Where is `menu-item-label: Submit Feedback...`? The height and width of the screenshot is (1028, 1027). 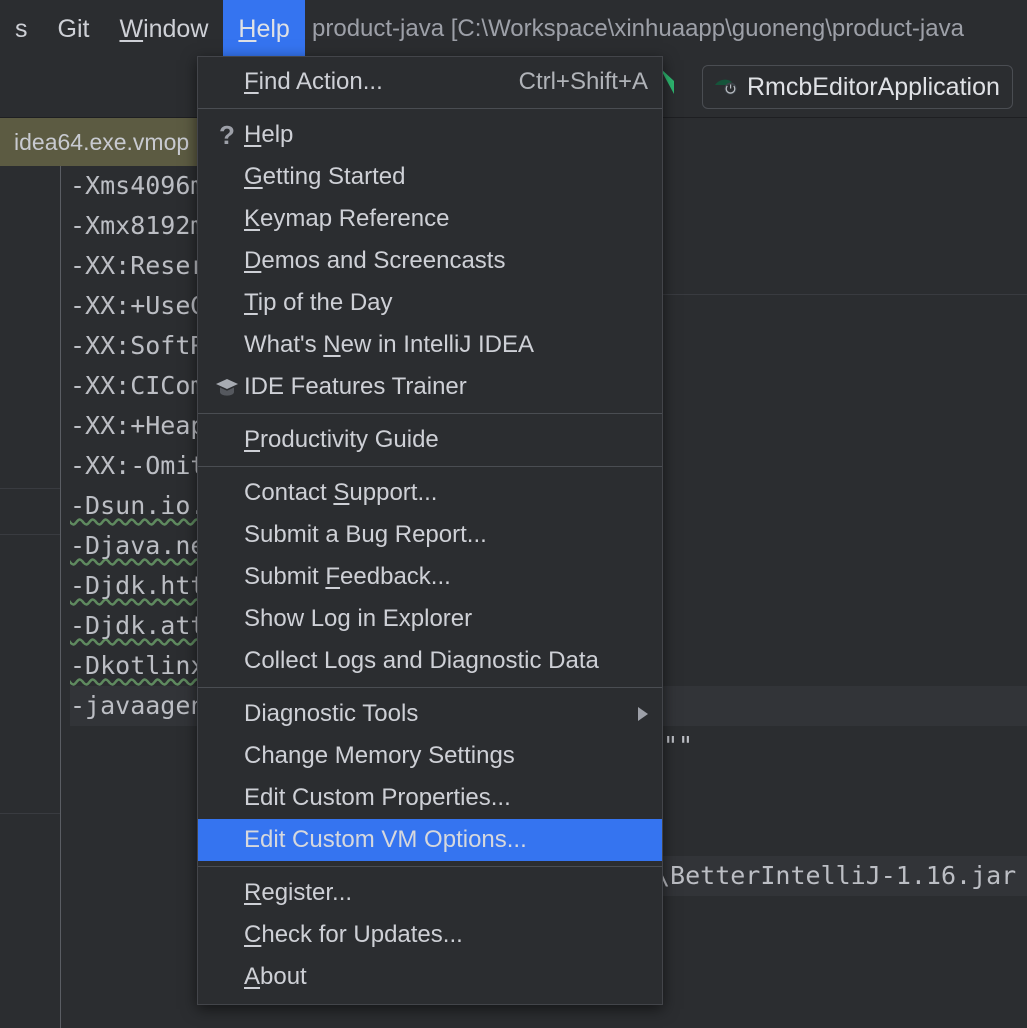
menu-item-label: Submit Feedback... is located at coordinates (347, 576).